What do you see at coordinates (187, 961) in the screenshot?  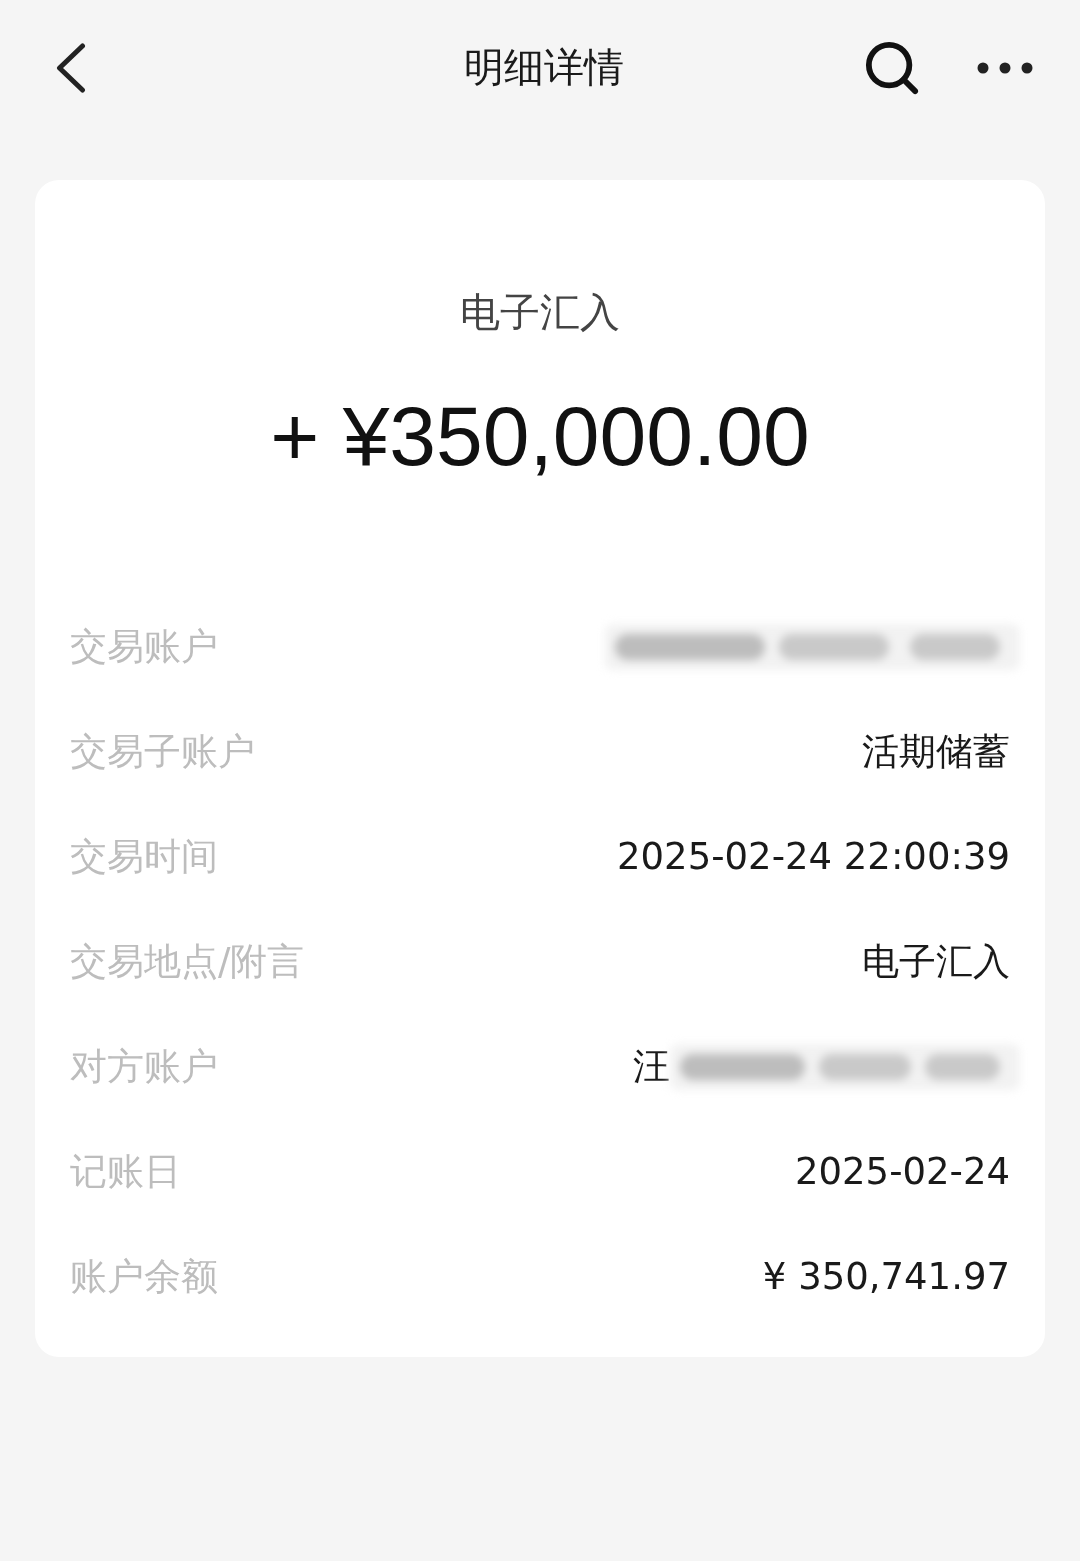 I see `detail-label: 交易地点/附言` at bounding box center [187, 961].